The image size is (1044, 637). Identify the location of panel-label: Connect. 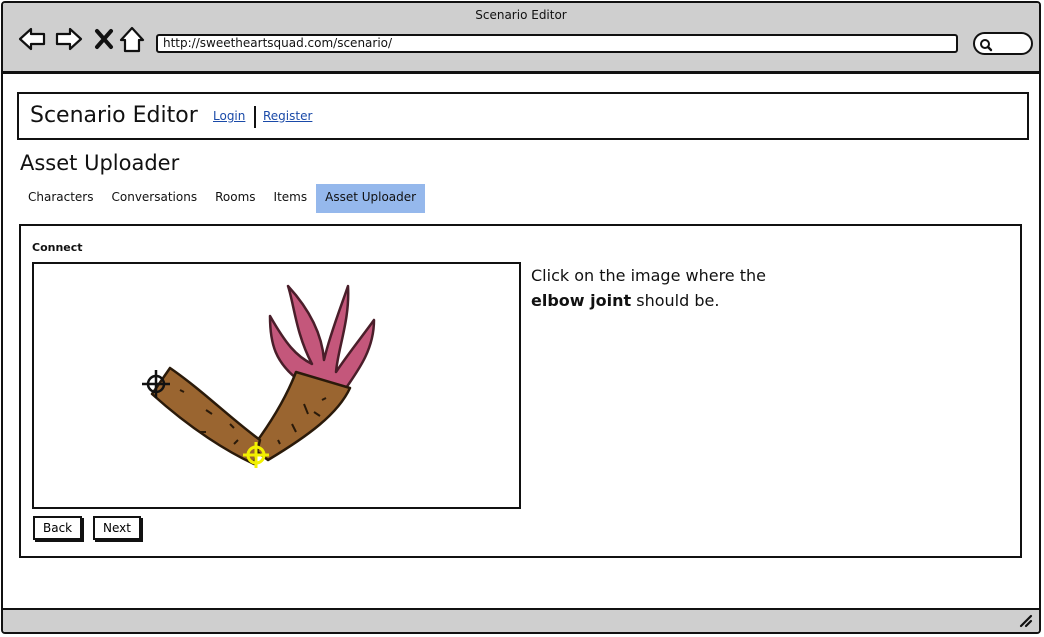
(57, 247).